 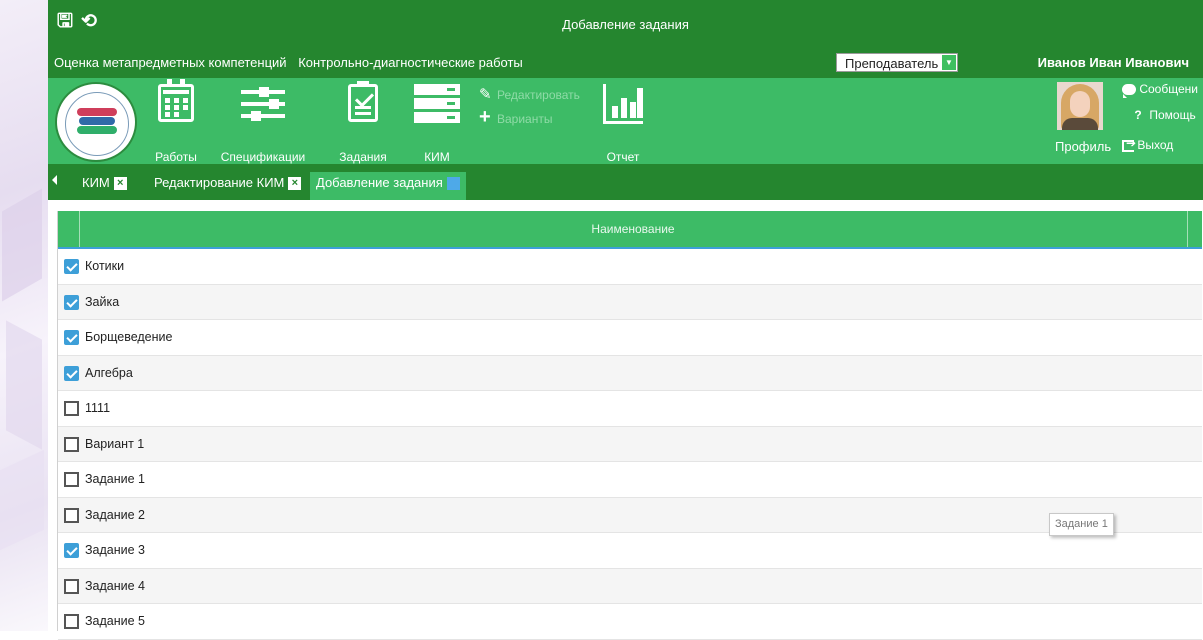 What do you see at coordinates (219, 182) in the screenshot?
I see `tab-label: Редактирование КИМ` at bounding box center [219, 182].